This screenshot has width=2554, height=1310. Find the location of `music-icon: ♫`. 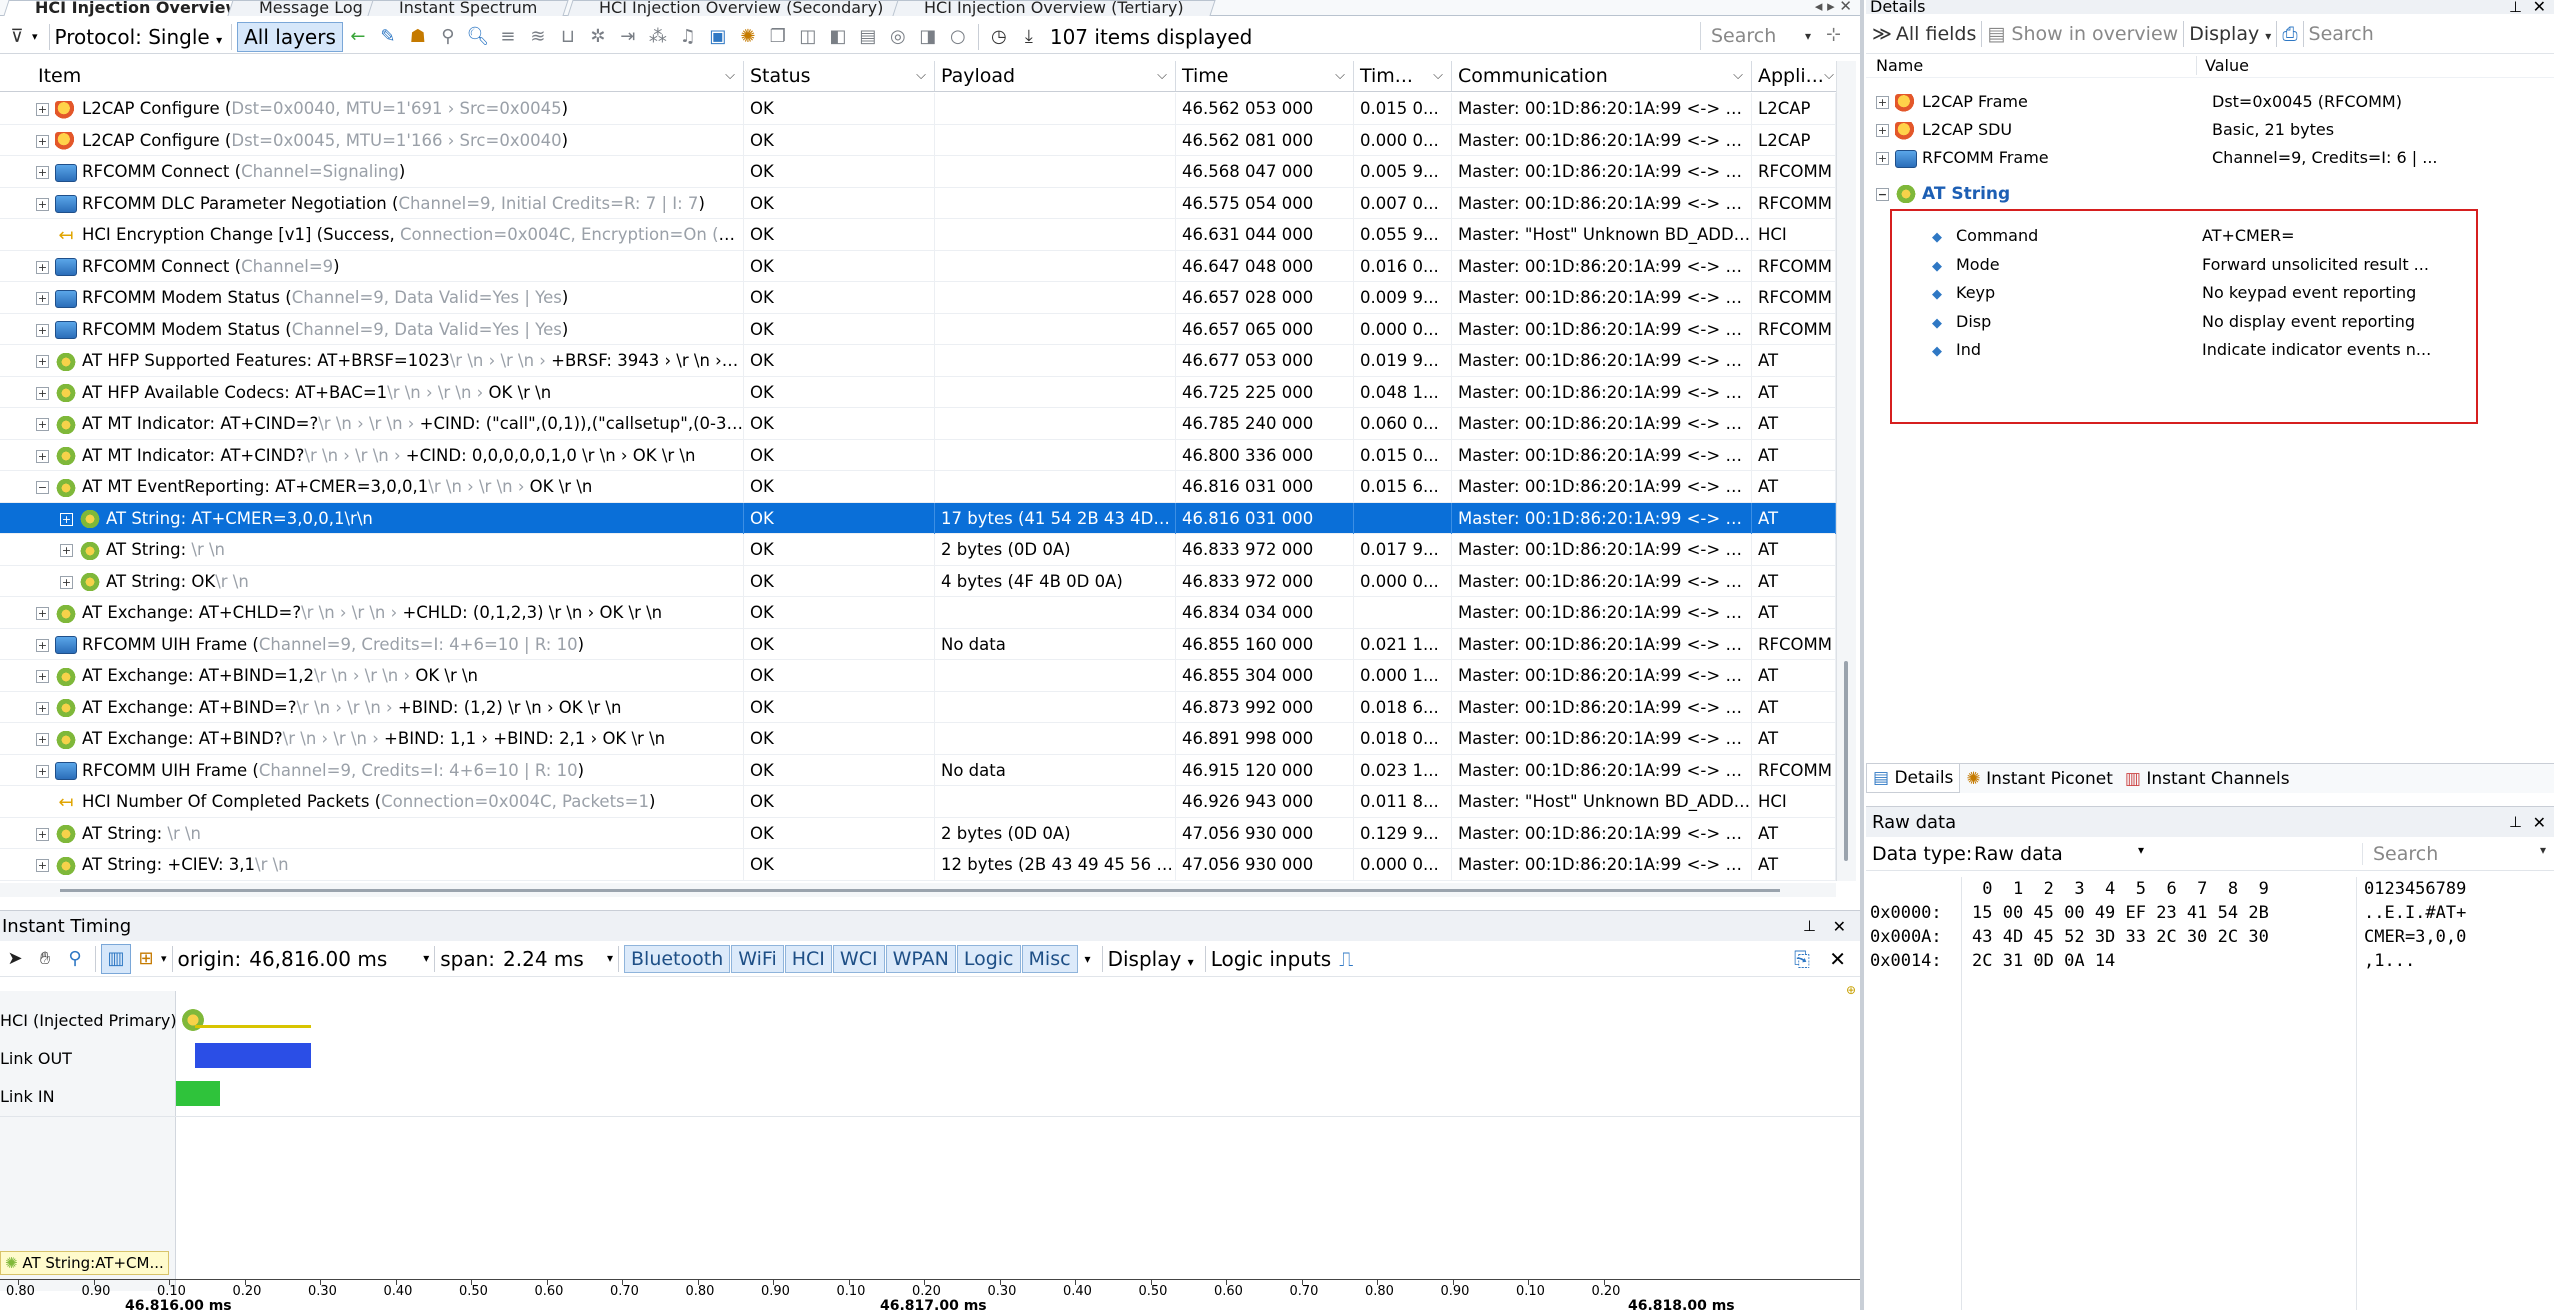

music-icon: ♫ is located at coordinates (688, 37).